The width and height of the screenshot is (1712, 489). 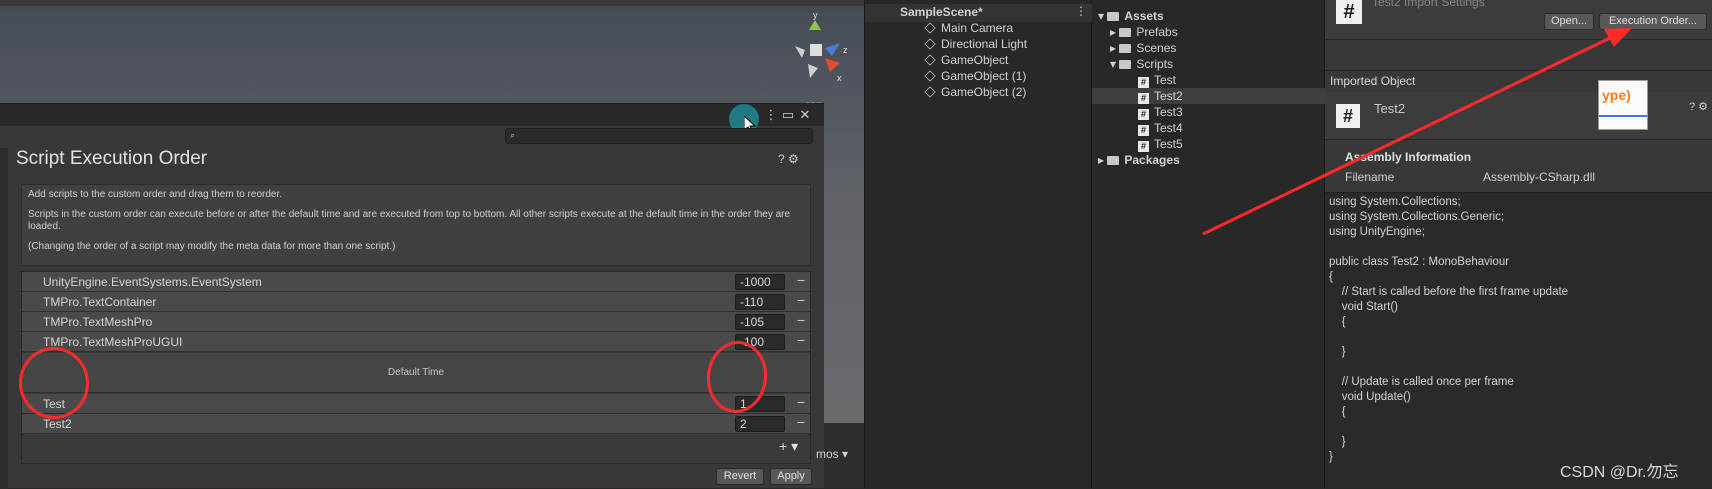 What do you see at coordinates (1390, 108) in the screenshot?
I see `imported-object-name: Test2` at bounding box center [1390, 108].